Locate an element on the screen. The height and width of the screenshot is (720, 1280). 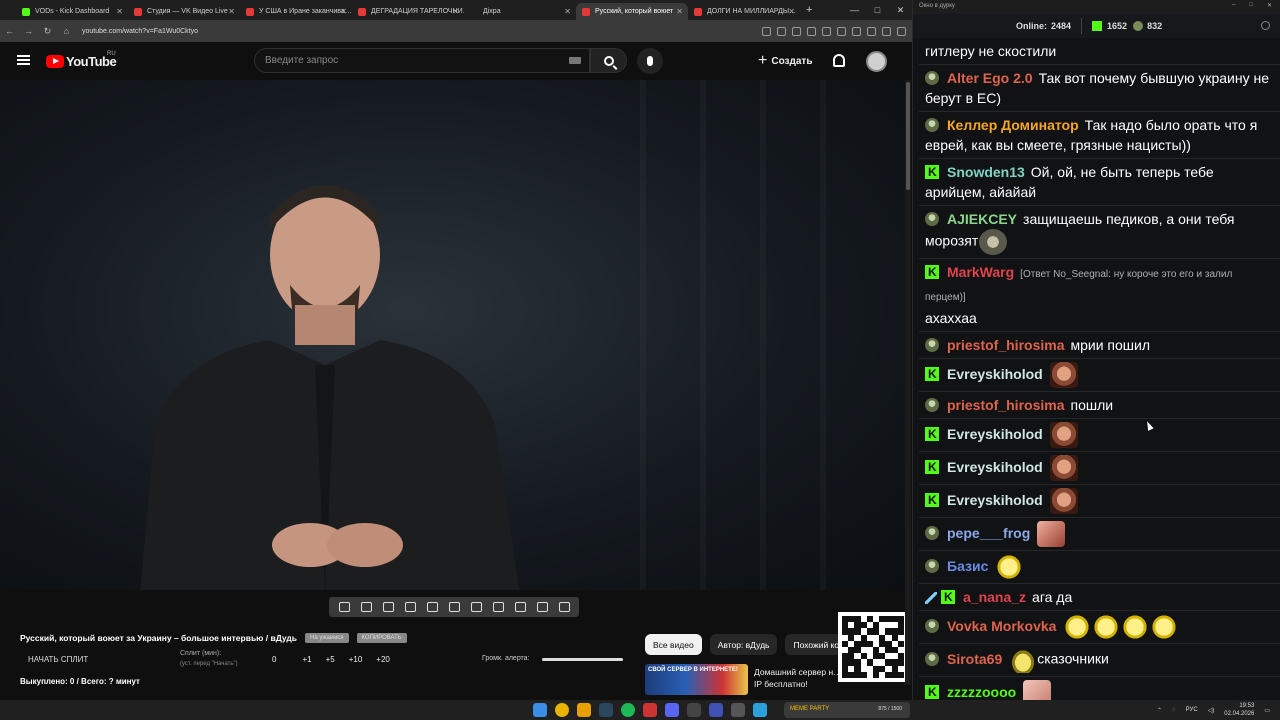
clip-icon is located at coordinates (388, 607).